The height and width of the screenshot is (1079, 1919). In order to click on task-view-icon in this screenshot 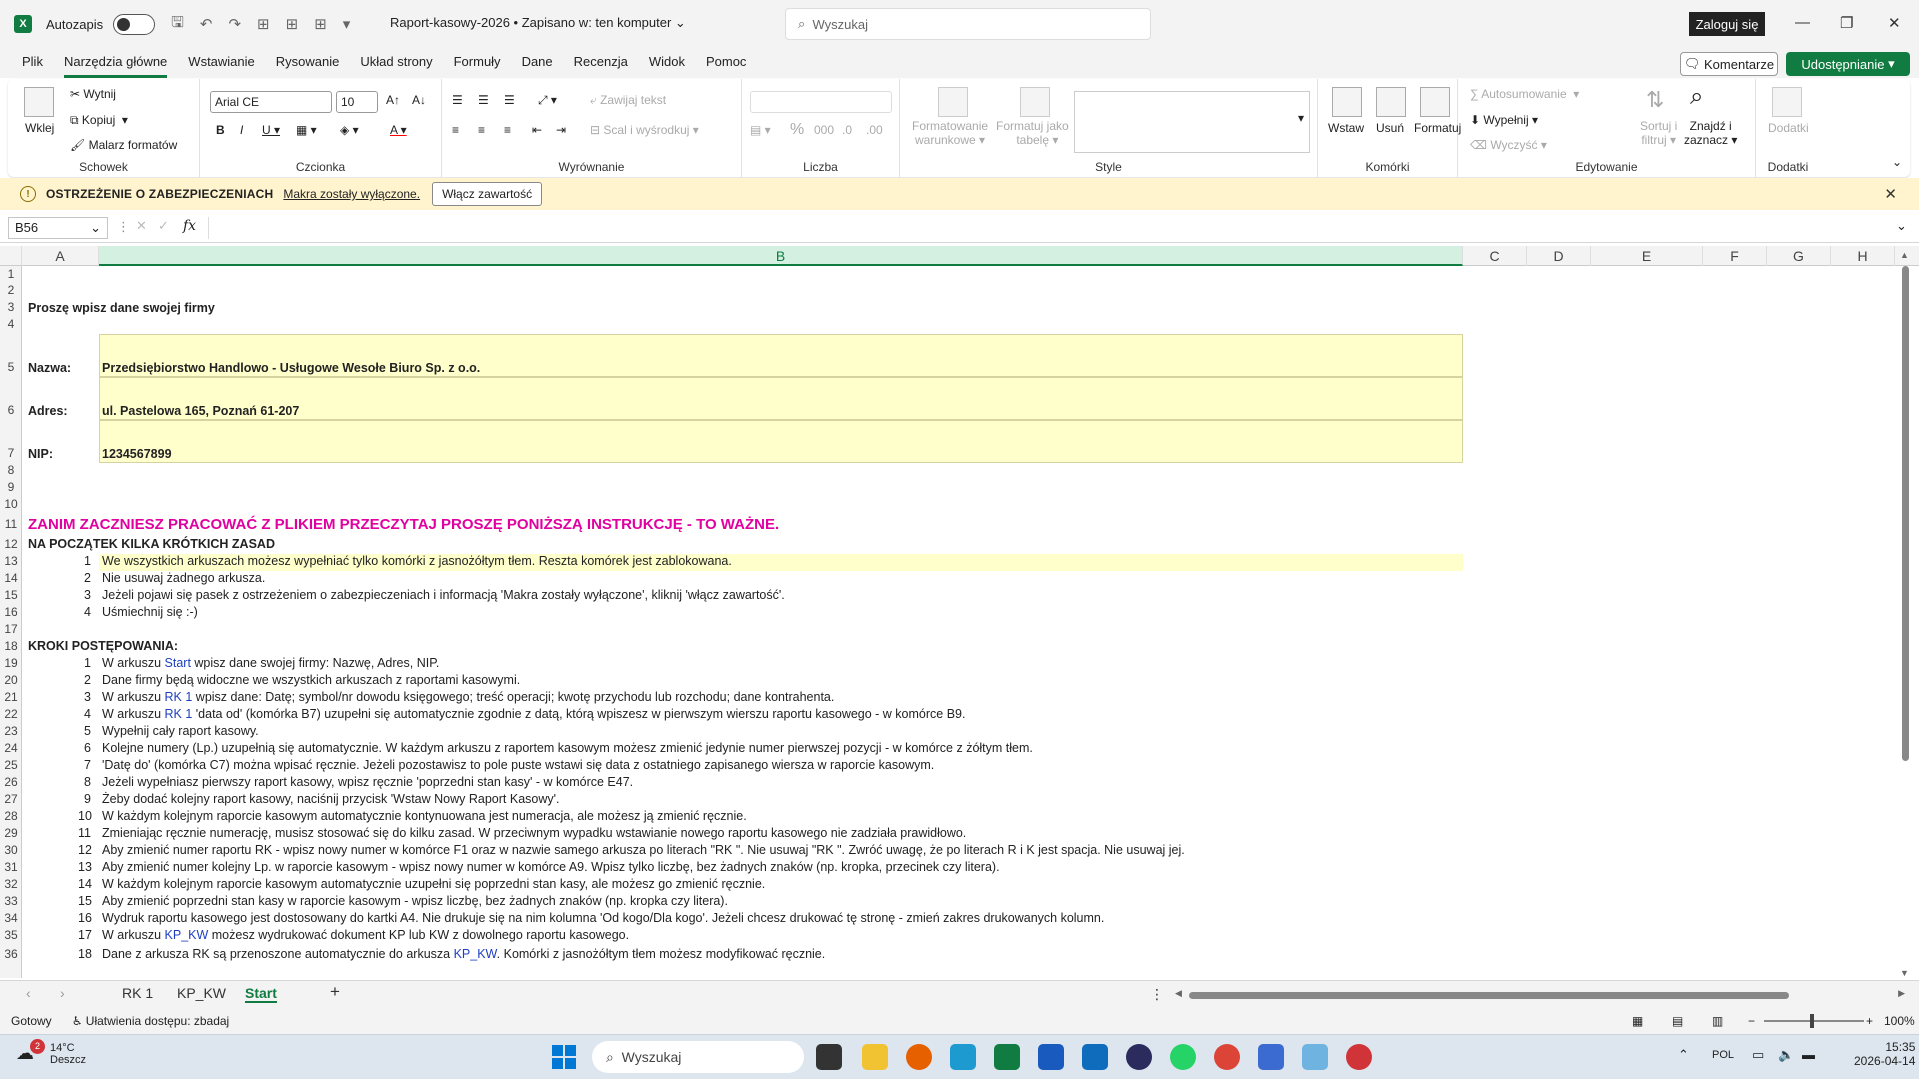, I will do `click(829, 1057)`.